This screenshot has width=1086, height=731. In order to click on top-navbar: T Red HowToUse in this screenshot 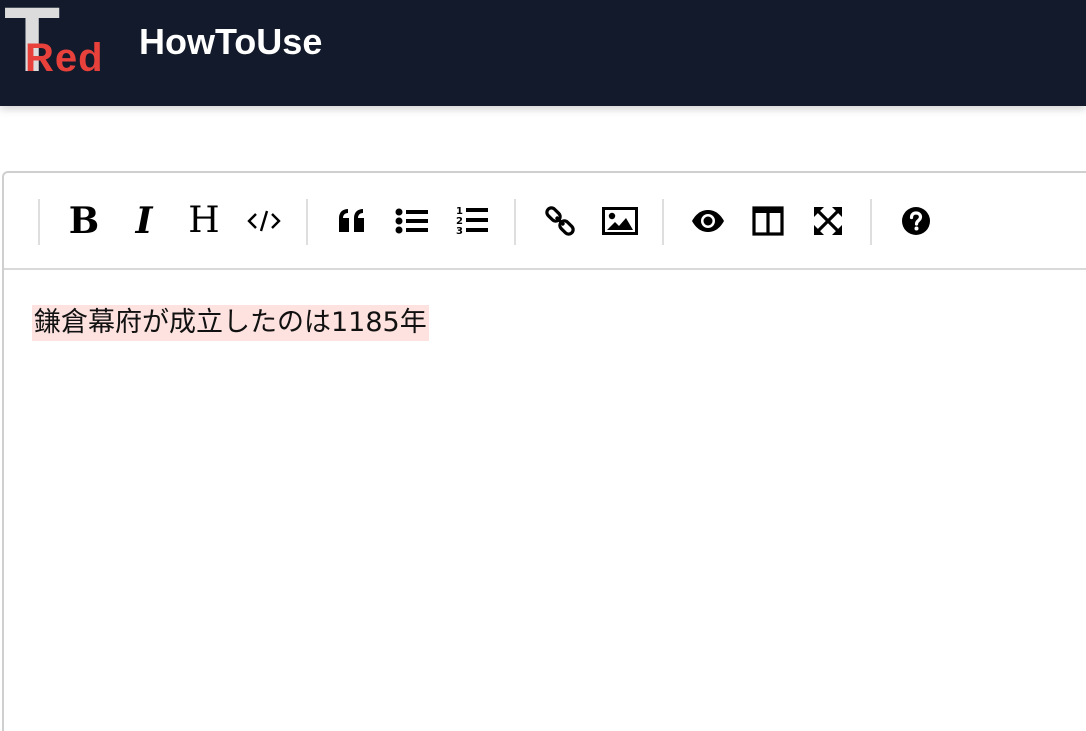, I will do `click(543, 53)`.